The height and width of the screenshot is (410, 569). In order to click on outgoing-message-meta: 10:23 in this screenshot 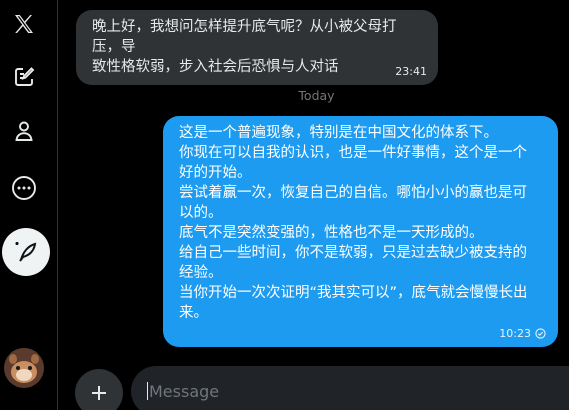, I will do `click(522, 333)`.